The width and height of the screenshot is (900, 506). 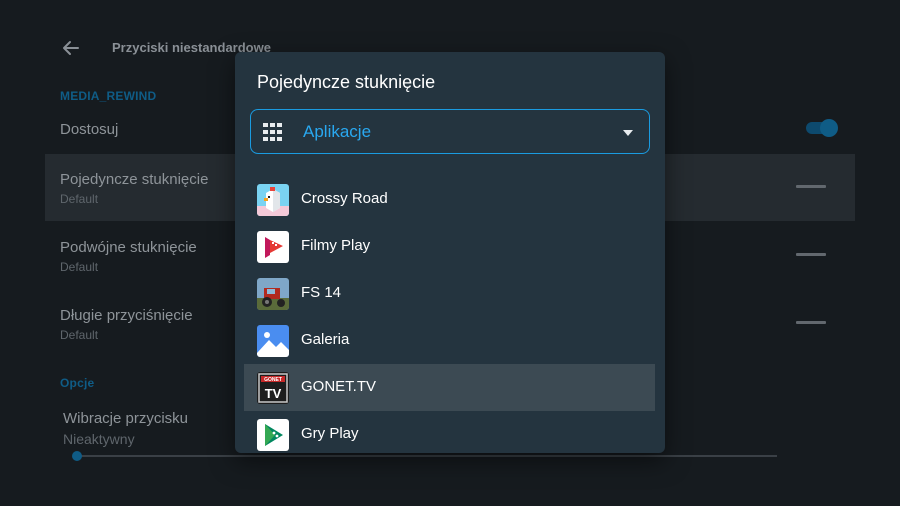 What do you see at coordinates (77, 383) in the screenshot?
I see `section-header-options: Opcje` at bounding box center [77, 383].